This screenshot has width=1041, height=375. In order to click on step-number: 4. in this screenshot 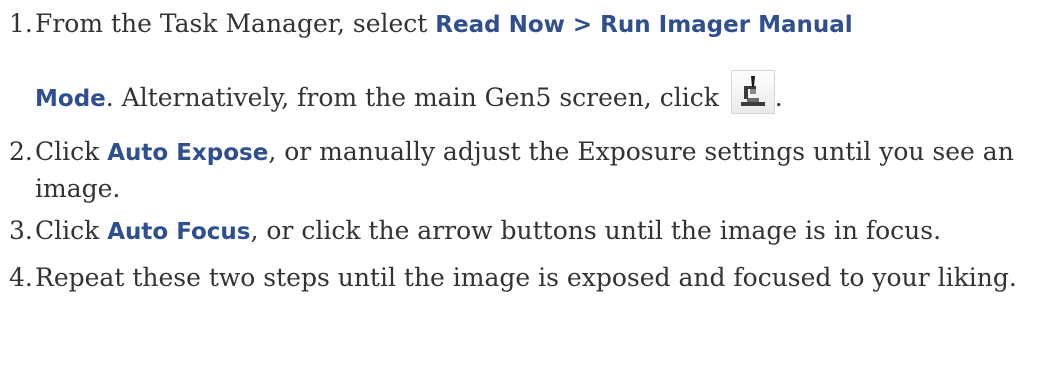, I will do `click(21, 277)`.